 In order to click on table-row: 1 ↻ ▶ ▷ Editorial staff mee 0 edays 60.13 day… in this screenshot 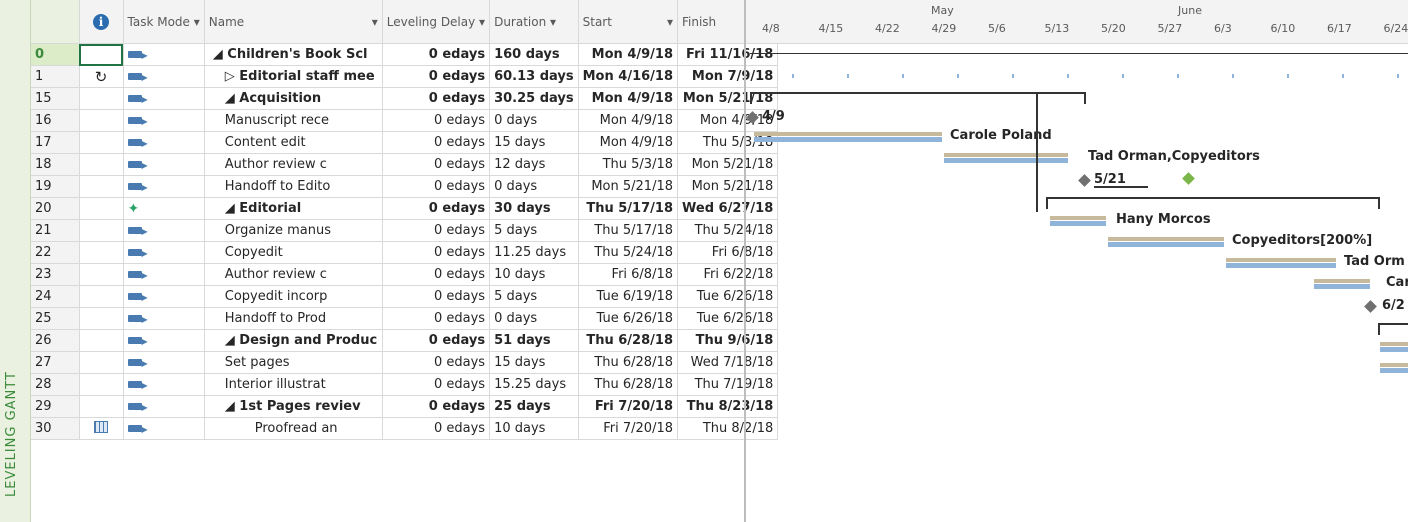, I will do `click(405, 76)`.